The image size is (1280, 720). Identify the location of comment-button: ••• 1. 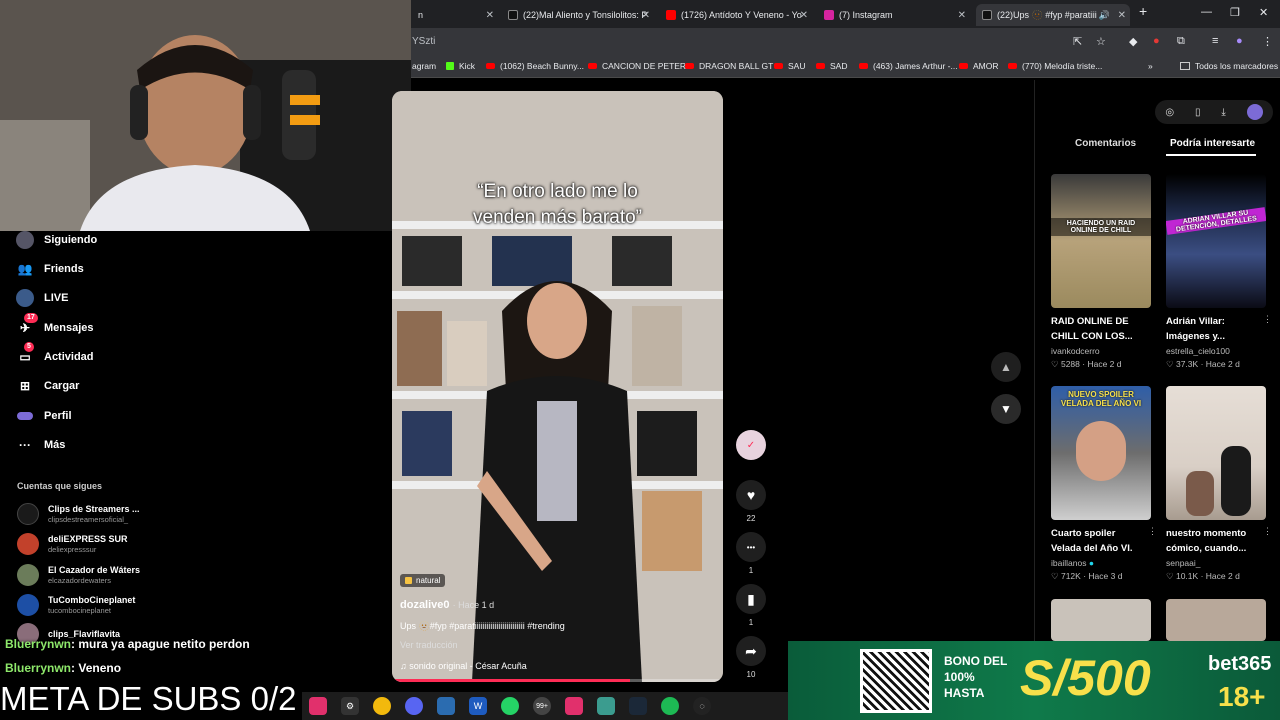
(751, 553).